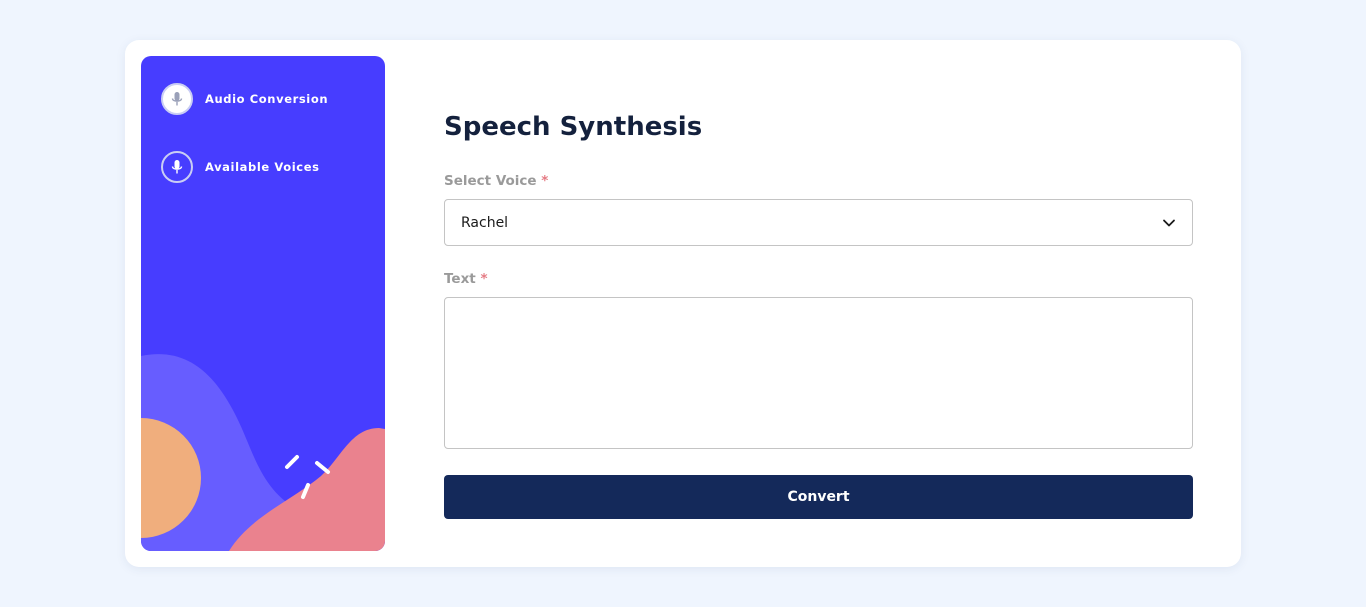  Describe the element at coordinates (460, 279) in the screenshot. I see `text-label-text: Text` at that location.